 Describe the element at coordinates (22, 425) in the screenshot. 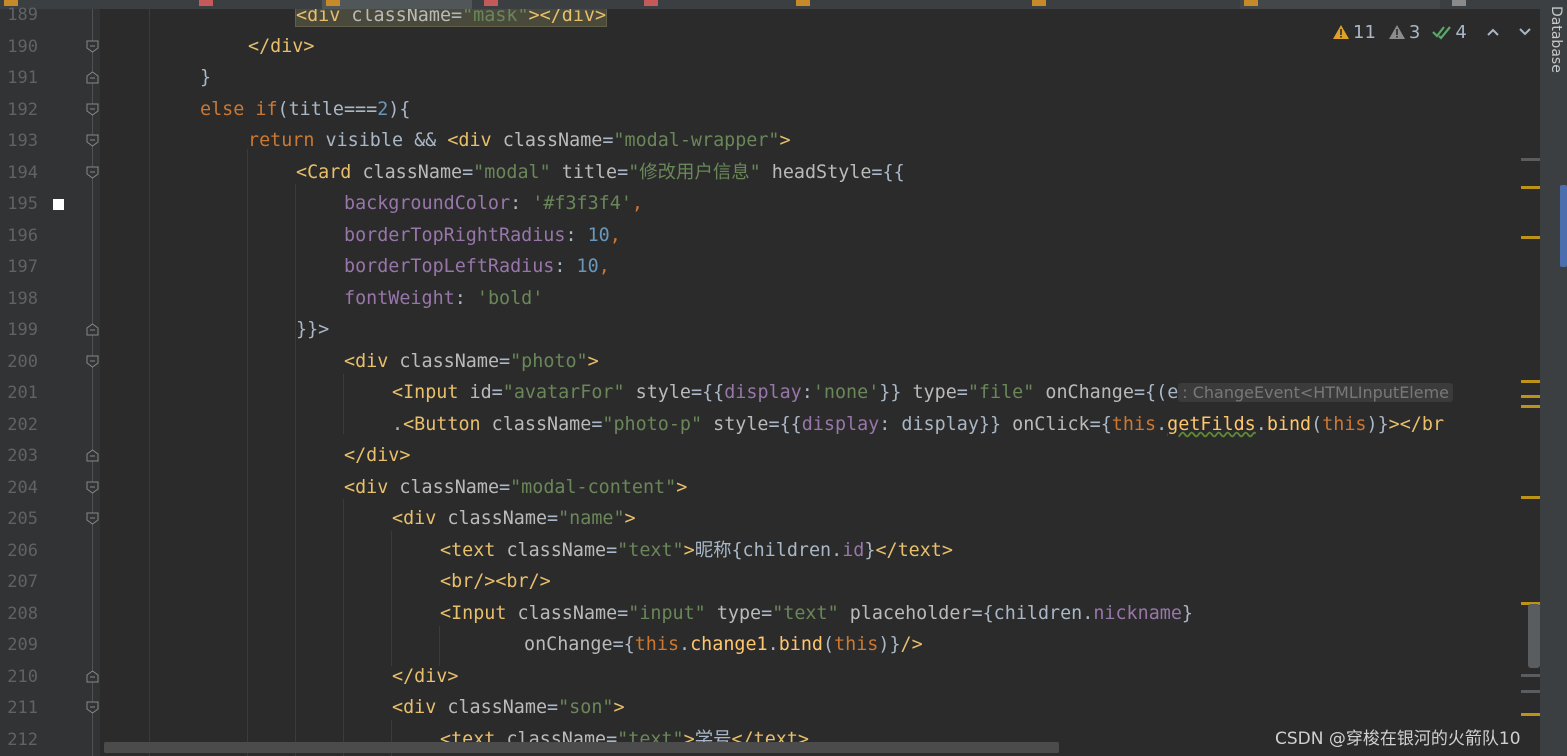

I see `line-number: 202` at that location.